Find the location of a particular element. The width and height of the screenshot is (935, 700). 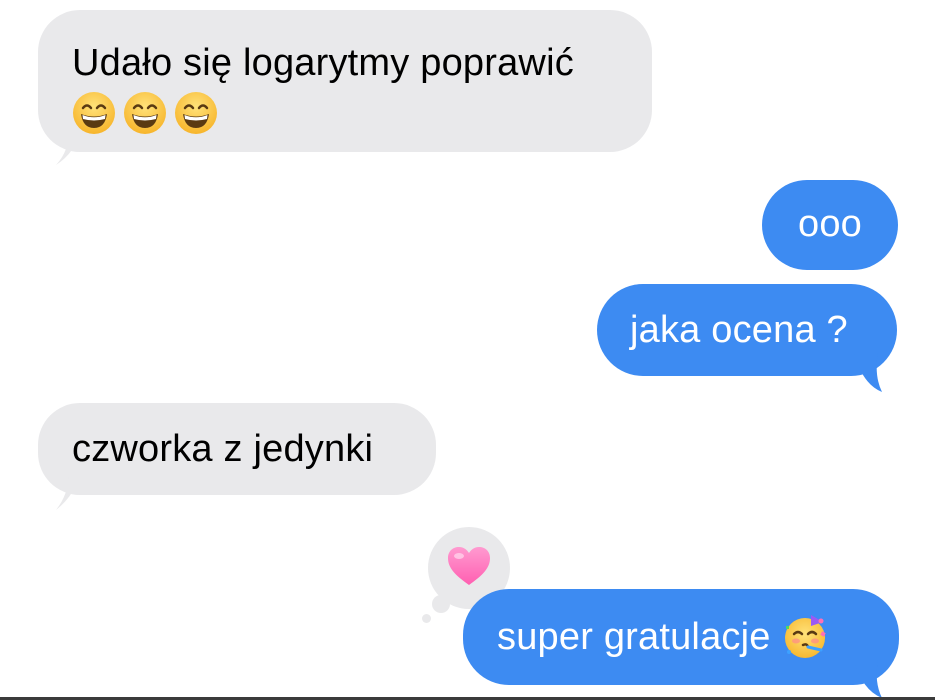

message-bubble-outgoing: super gratulacje is located at coordinates (681, 637).